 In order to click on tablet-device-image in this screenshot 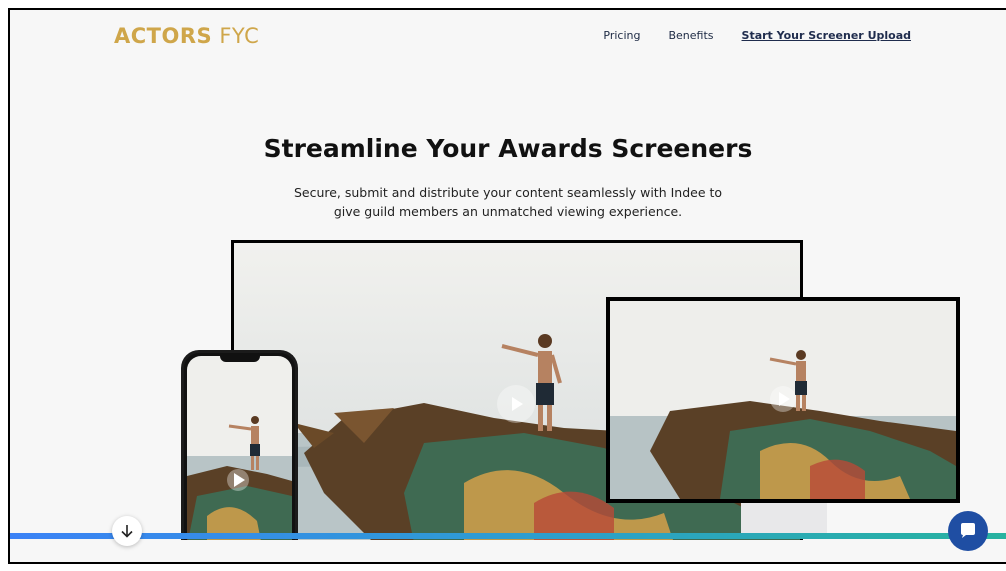, I will do `click(783, 400)`.